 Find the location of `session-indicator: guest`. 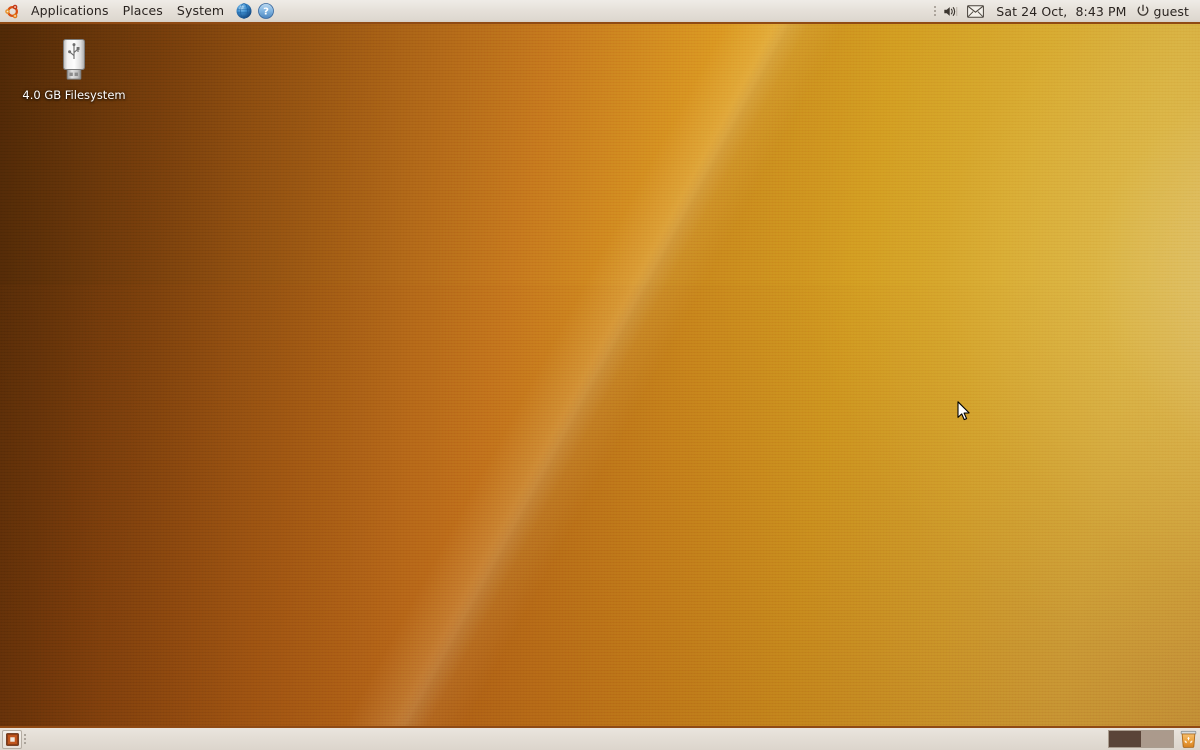

session-indicator: guest is located at coordinates (1163, 11).